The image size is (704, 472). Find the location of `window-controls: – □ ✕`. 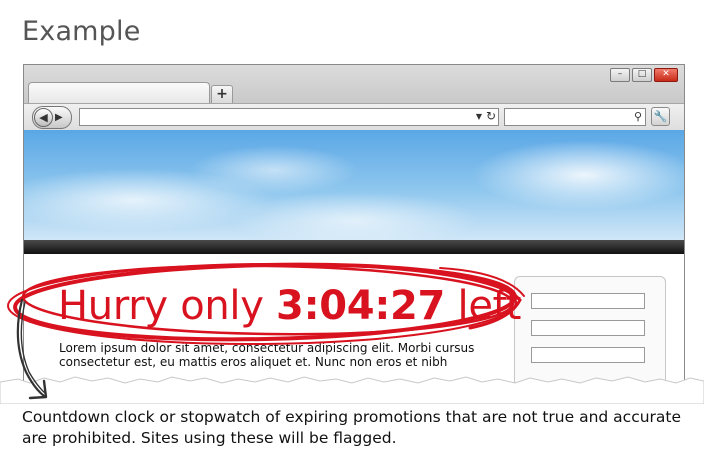

window-controls: – □ ✕ is located at coordinates (644, 75).